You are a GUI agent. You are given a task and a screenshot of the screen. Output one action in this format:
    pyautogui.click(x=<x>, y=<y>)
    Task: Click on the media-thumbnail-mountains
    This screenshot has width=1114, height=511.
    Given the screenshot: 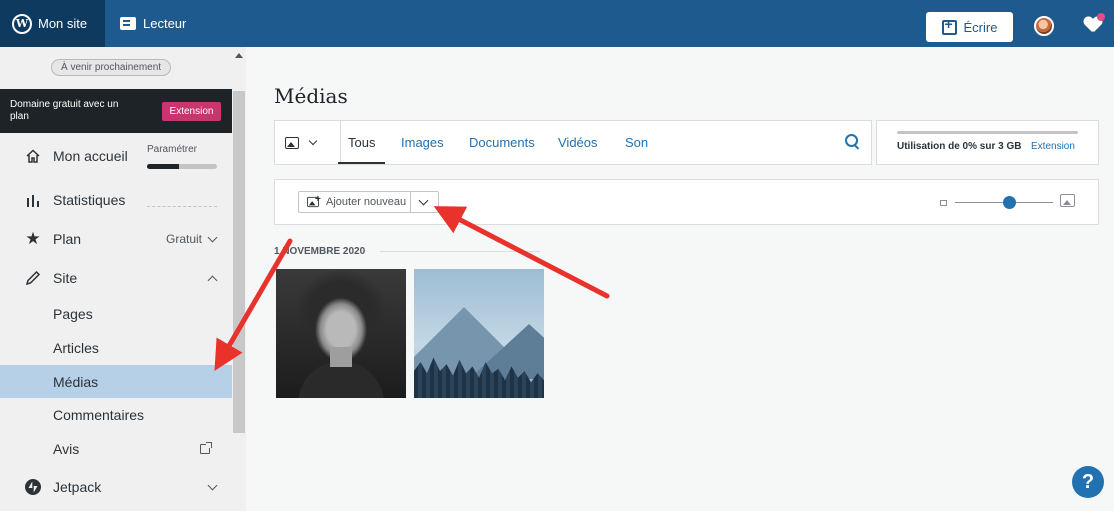 What is the action you would take?
    pyautogui.click(x=479, y=333)
    